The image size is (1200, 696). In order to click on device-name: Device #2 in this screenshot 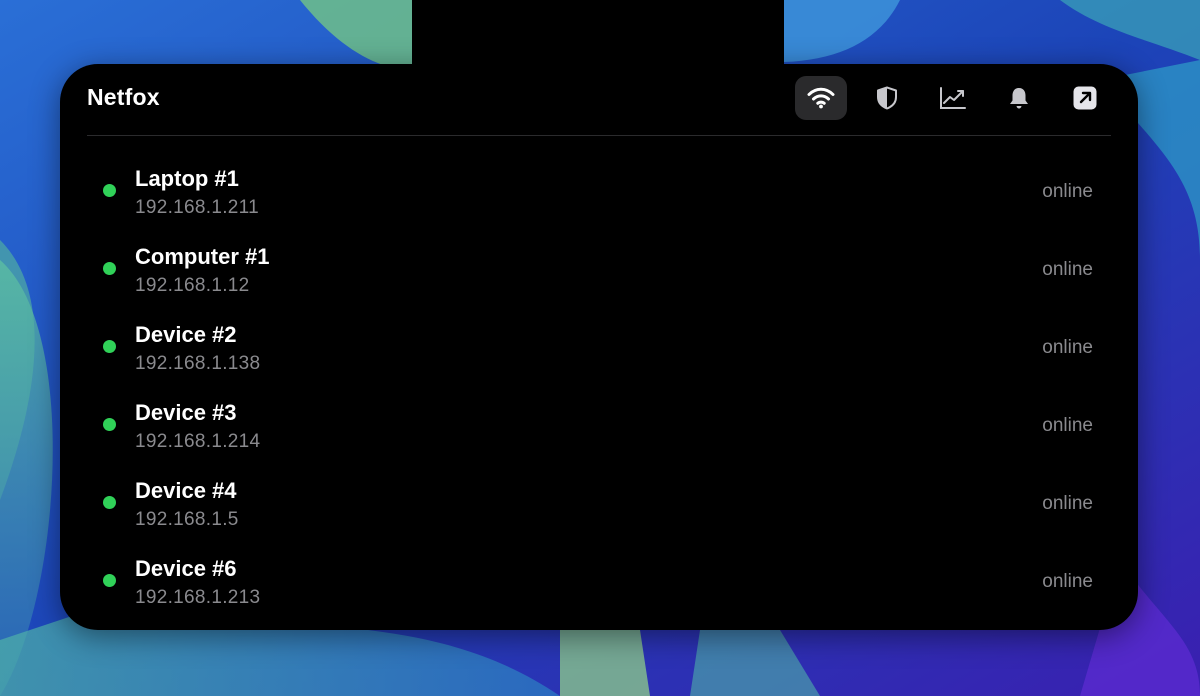, I will do `click(186, 334)`.